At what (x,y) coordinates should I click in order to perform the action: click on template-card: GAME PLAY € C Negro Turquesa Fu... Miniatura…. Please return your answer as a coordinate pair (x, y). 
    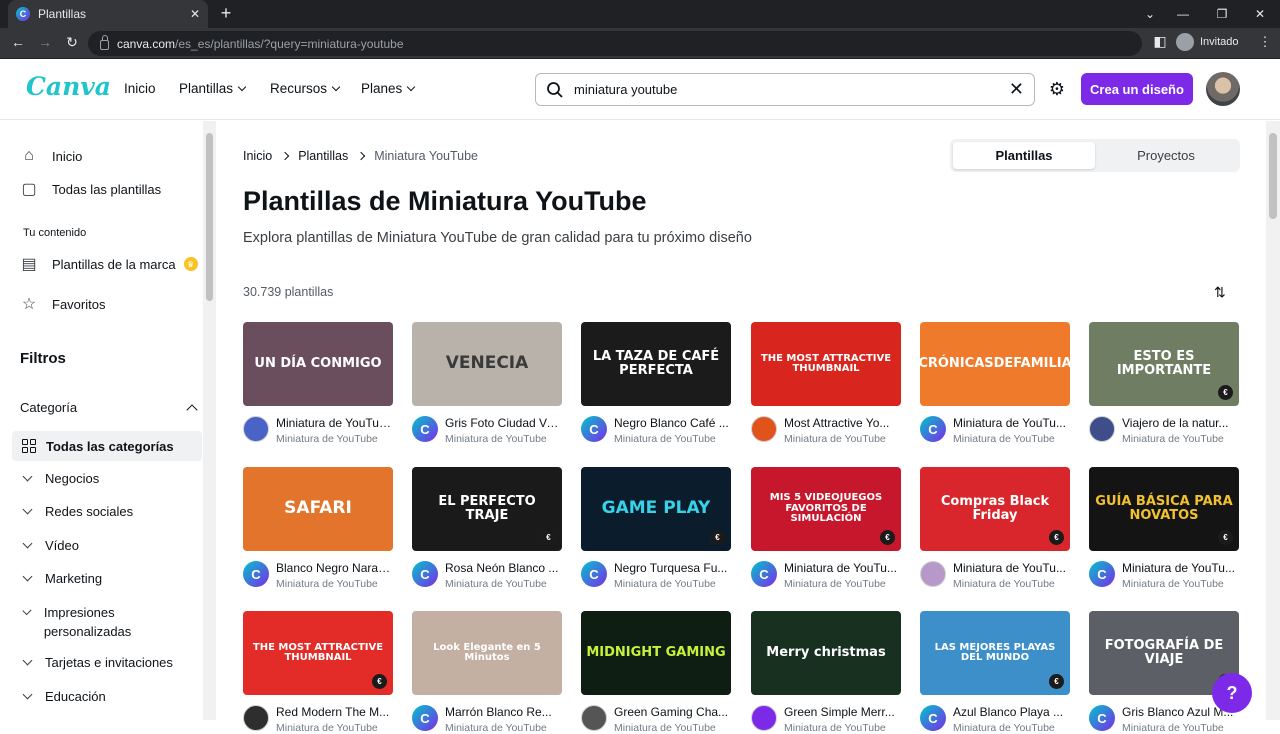
    Looking at the image, I should click on (656, 528).